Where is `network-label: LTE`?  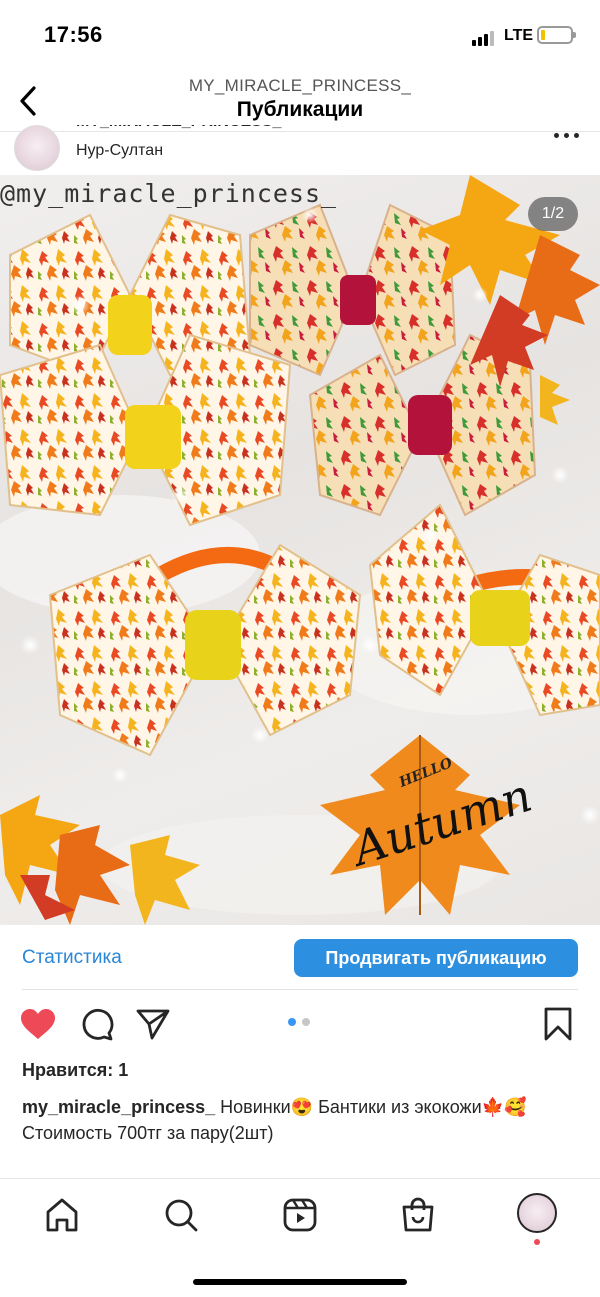
network-label: LTE is located at coordinates (519, 35).